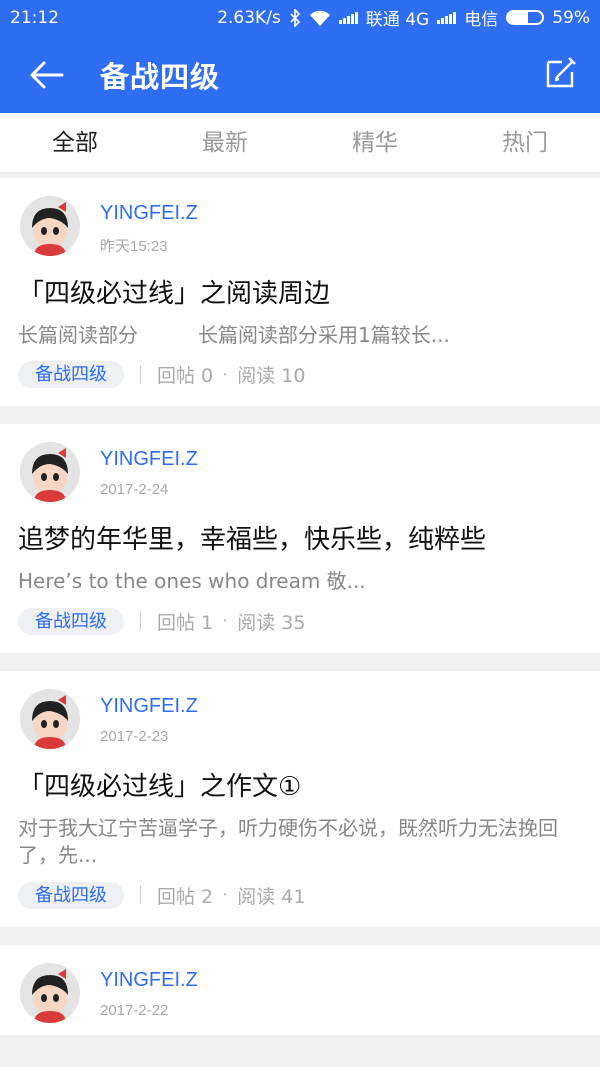  I want to click on bluetooth-icon, so click(295, 17).